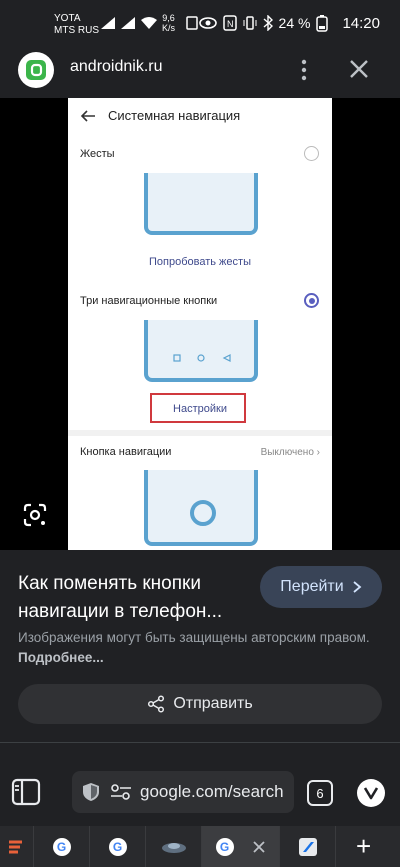 This screenshot has height=867, width=400. What do you see at coordinates (359, 69) in the screenshot?
I see `close-icon` at bounding box center [359, 69].